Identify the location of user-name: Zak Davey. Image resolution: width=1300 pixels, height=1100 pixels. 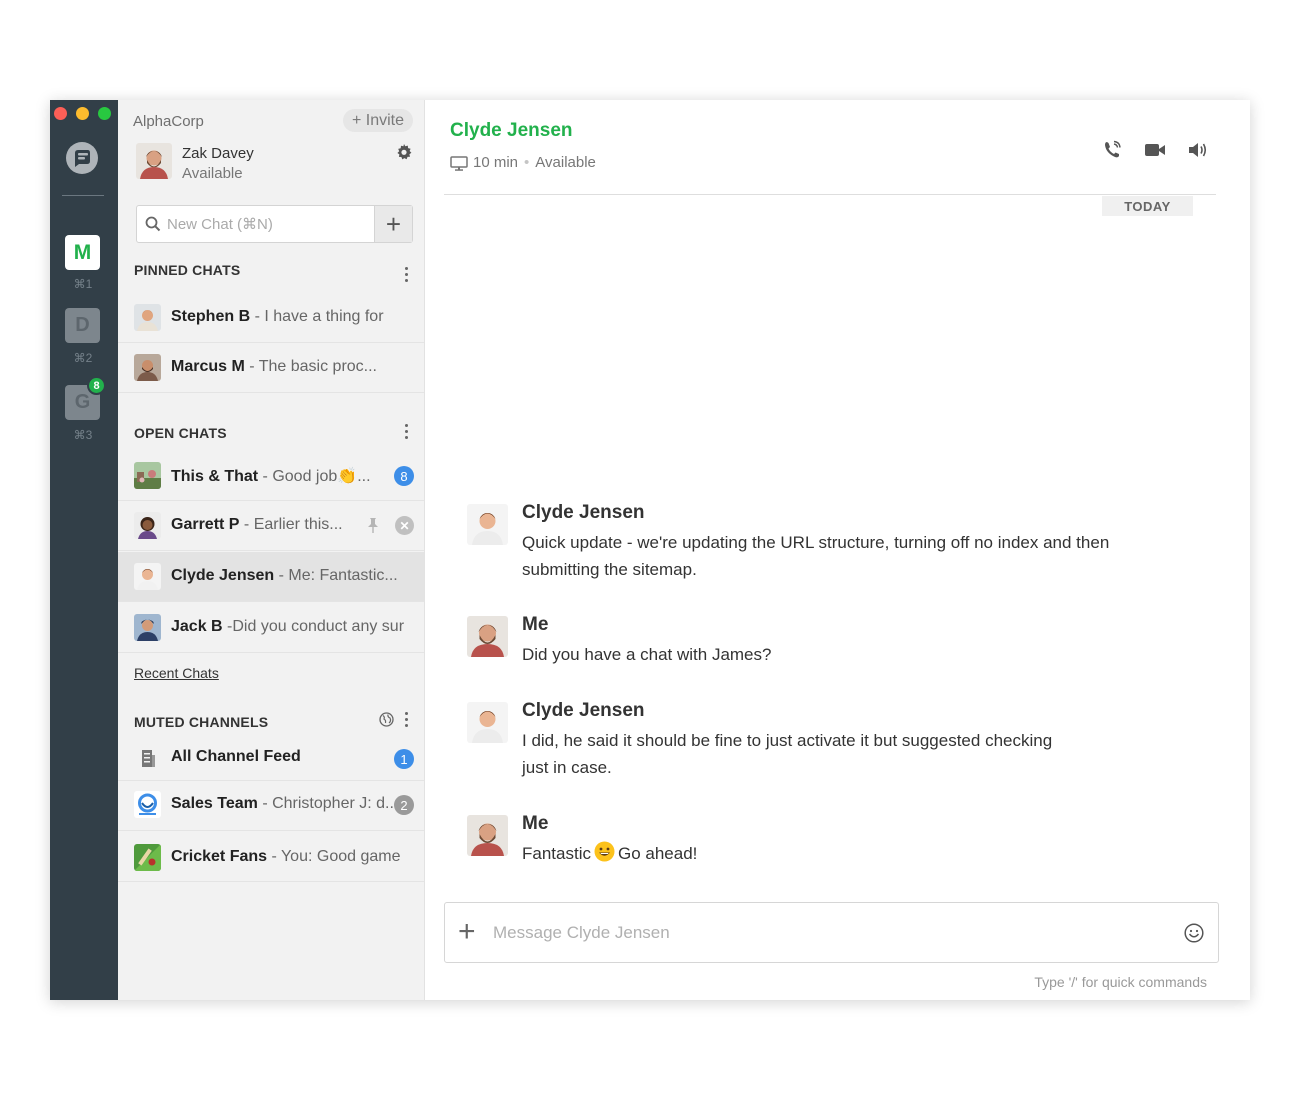
(218, 153).